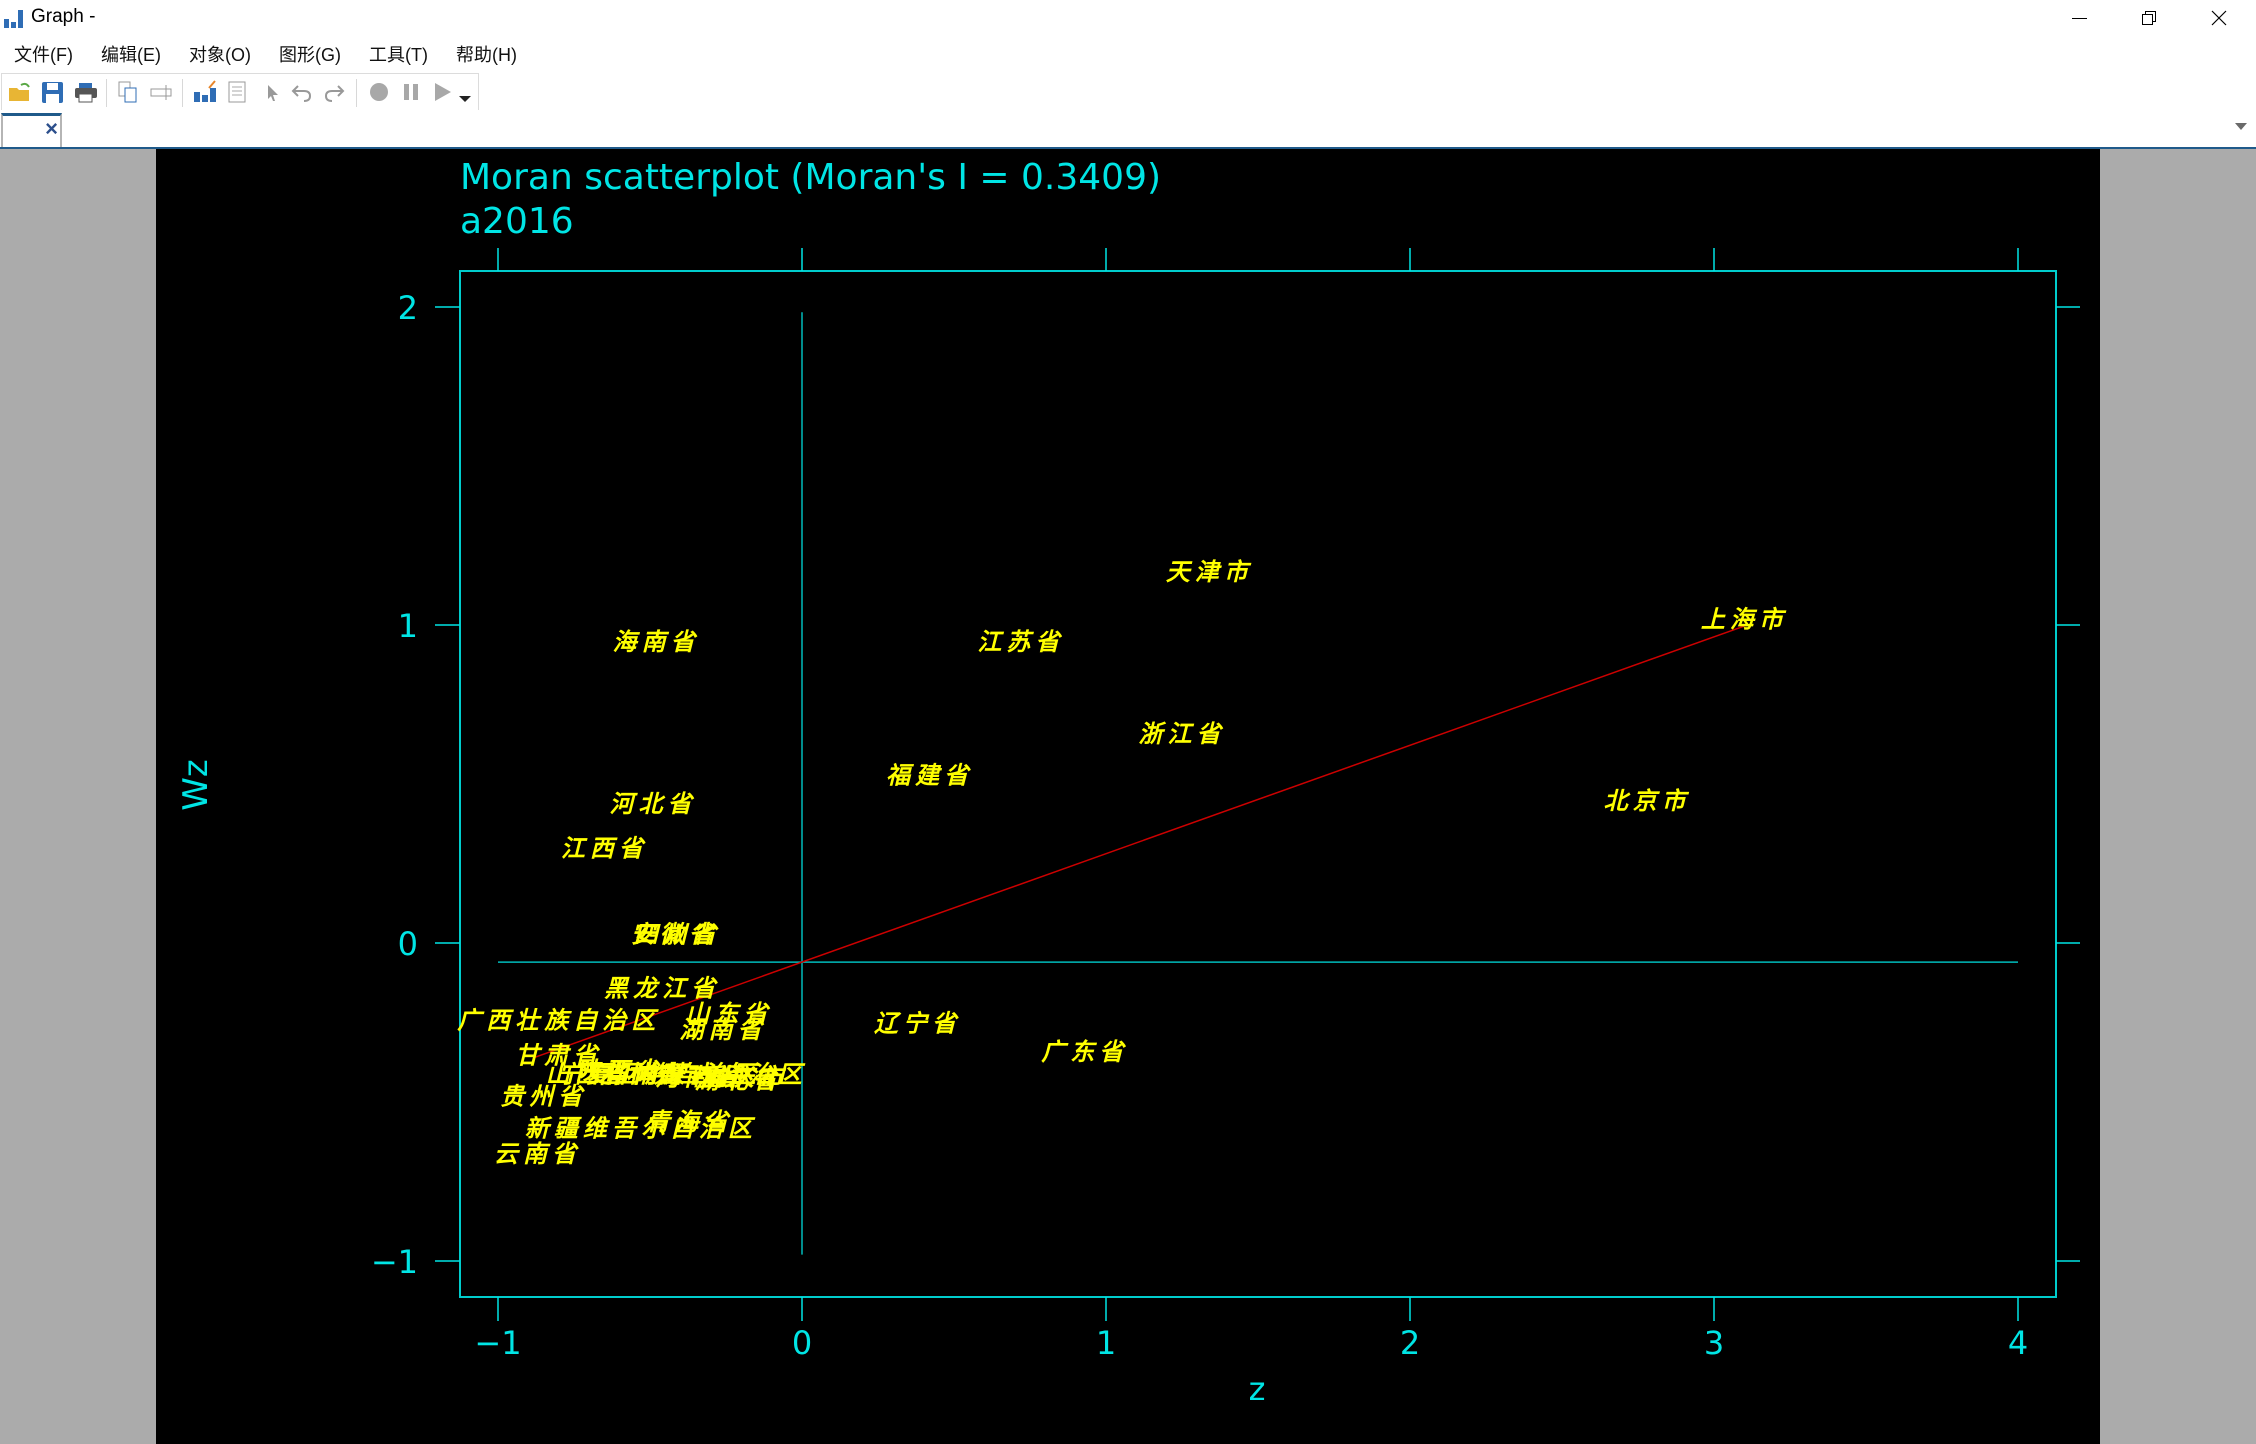 The width and height of the screenshot is (2256, 1444). Describe the element at coordinates (604, 849) in the screenshot. I see `point-label: 江西省` at that location.